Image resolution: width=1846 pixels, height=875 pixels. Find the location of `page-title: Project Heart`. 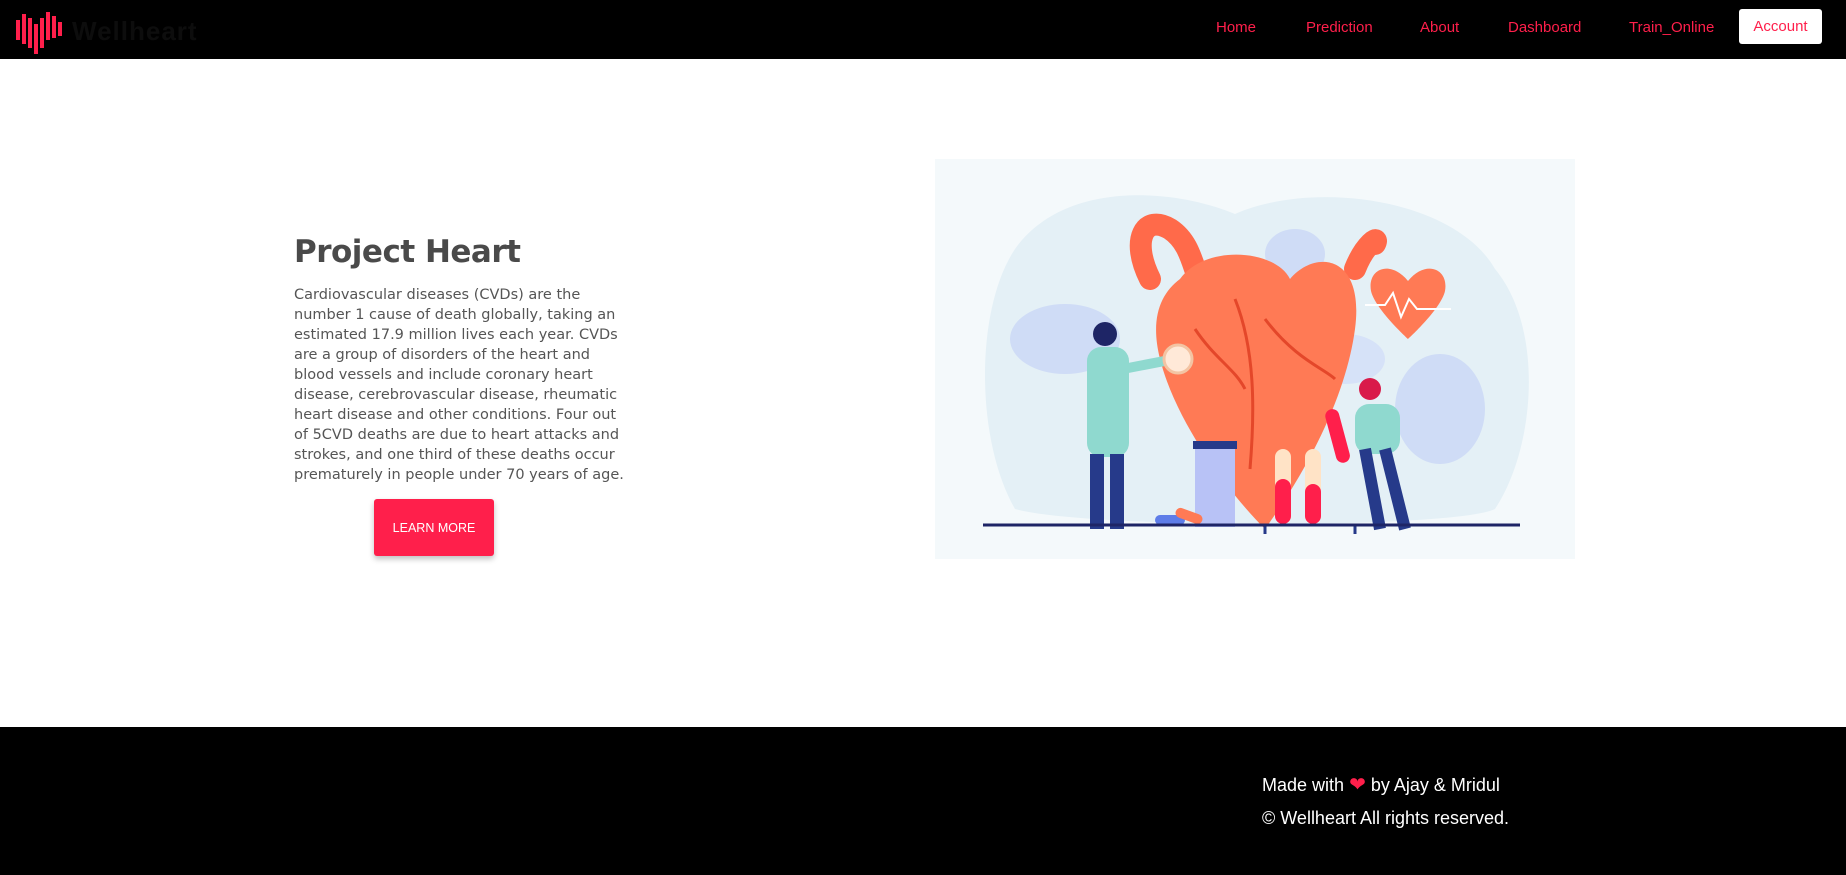

page-title: Project Heart is located at coordinates (407, 252).